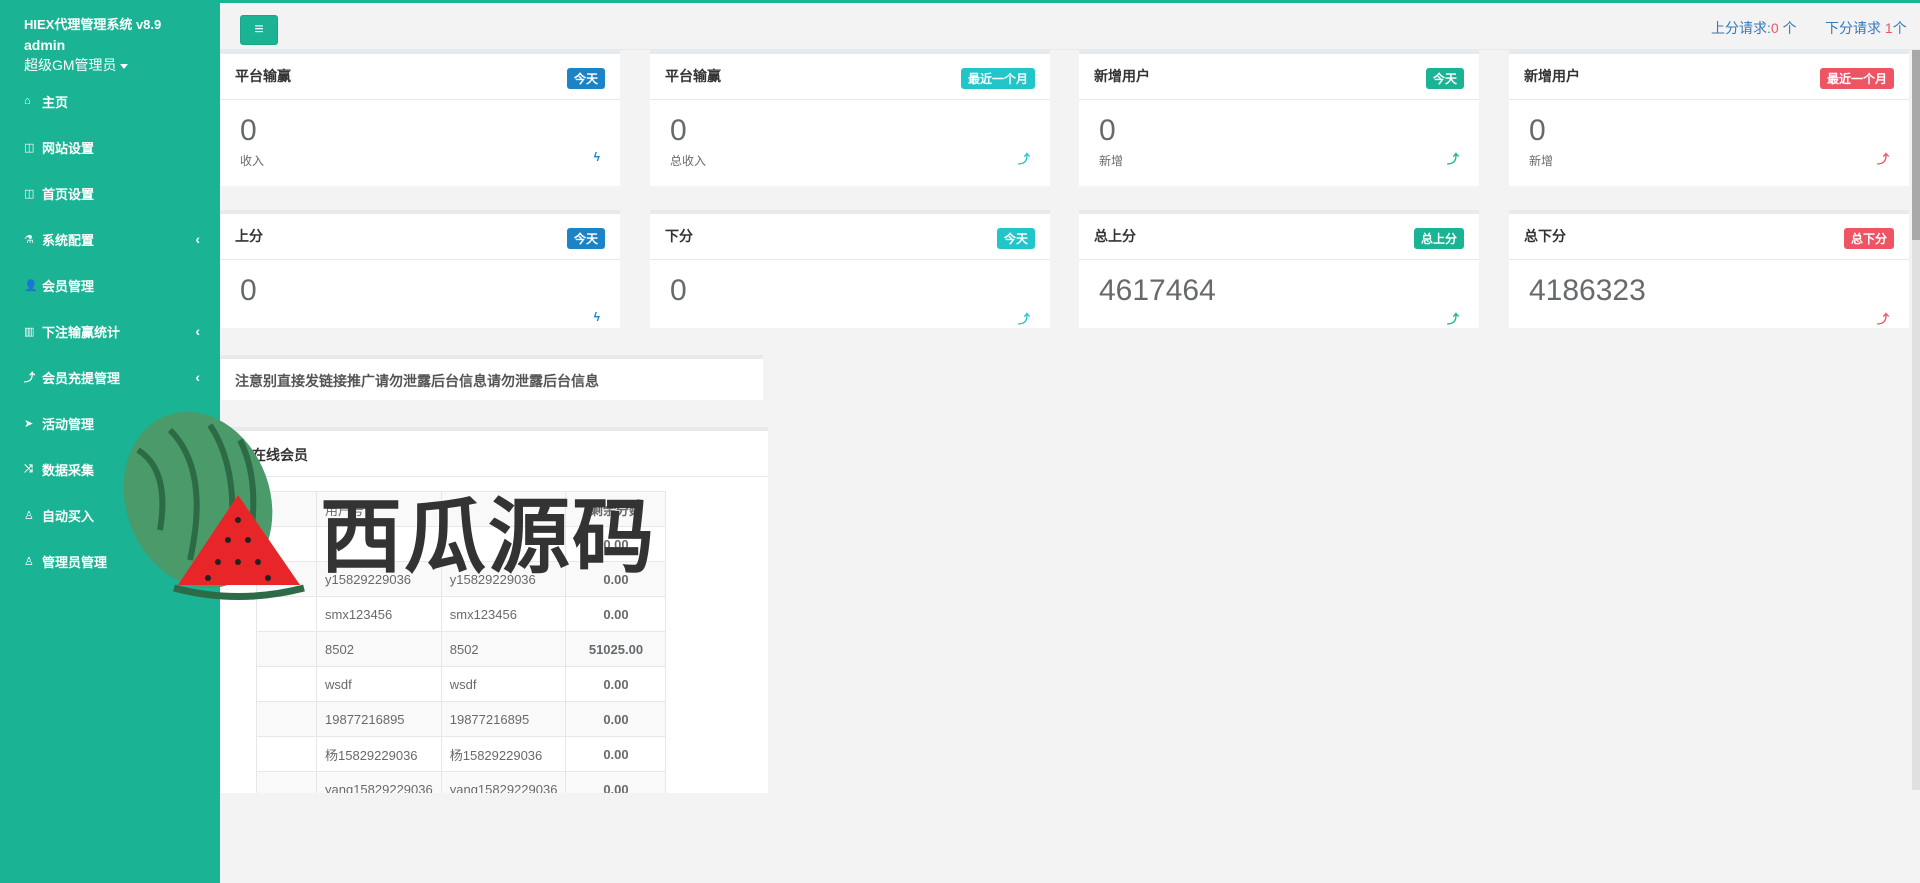 This screenshot has width=1920, height=883. I want to click on user-icon: 👤, so click(31, 285).